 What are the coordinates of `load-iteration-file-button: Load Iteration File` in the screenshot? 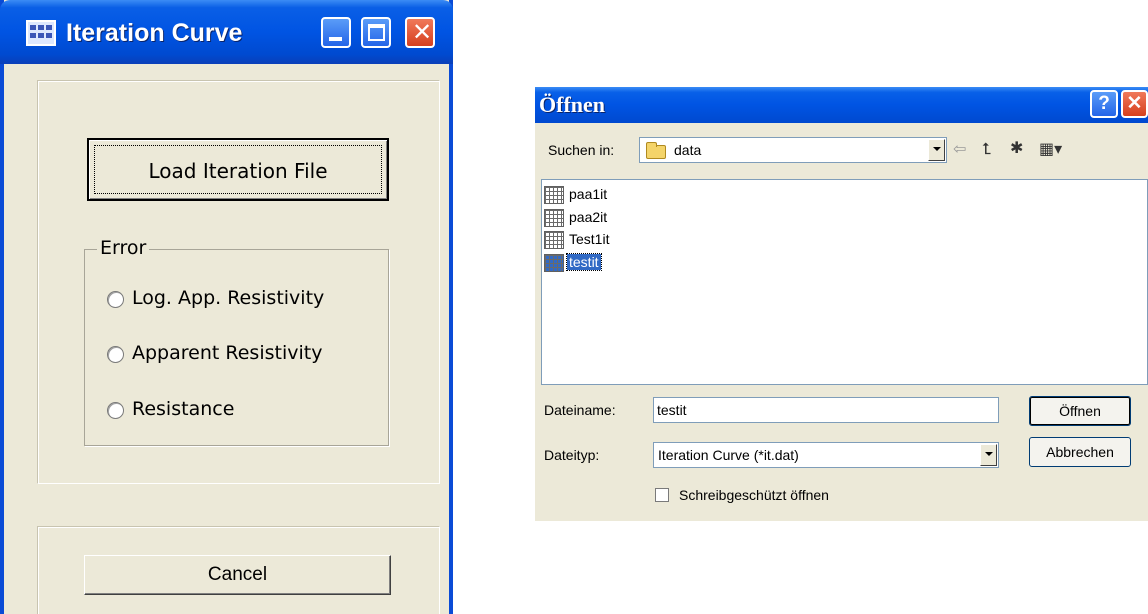 It's located at (238, 169).